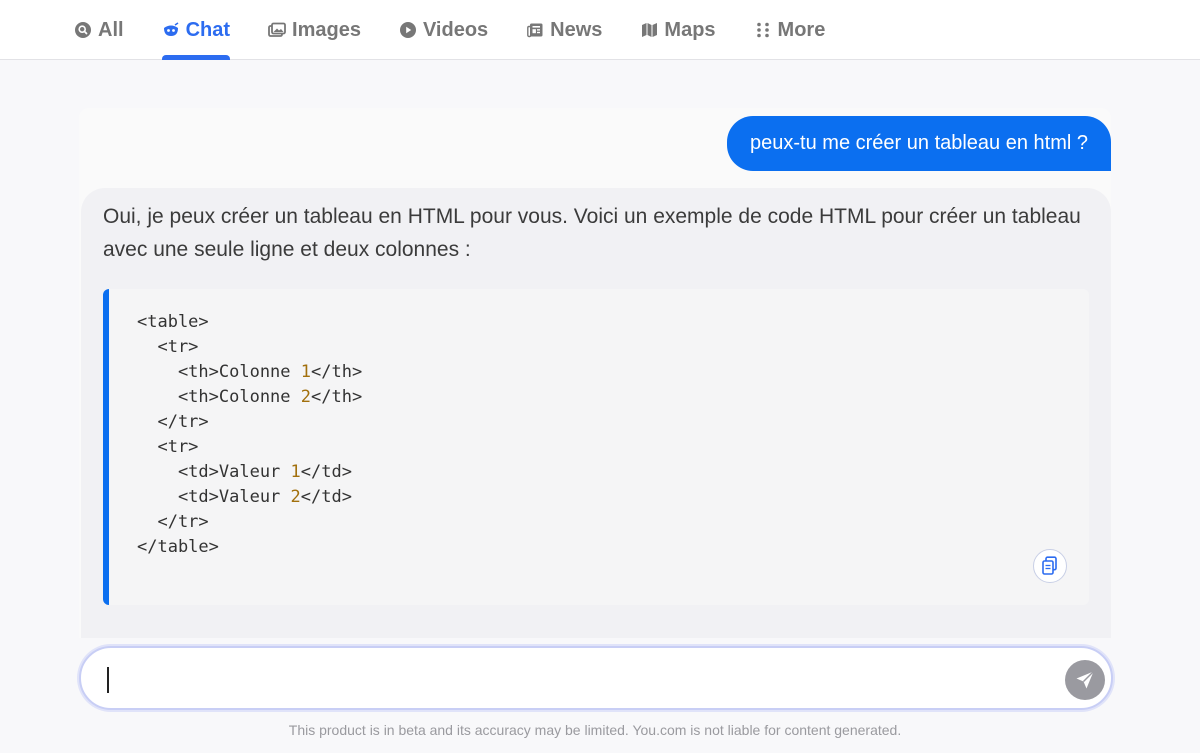 The height and width of the screenshot is (753, 1200). I want to click on tab-more: More, so click(790, 30).